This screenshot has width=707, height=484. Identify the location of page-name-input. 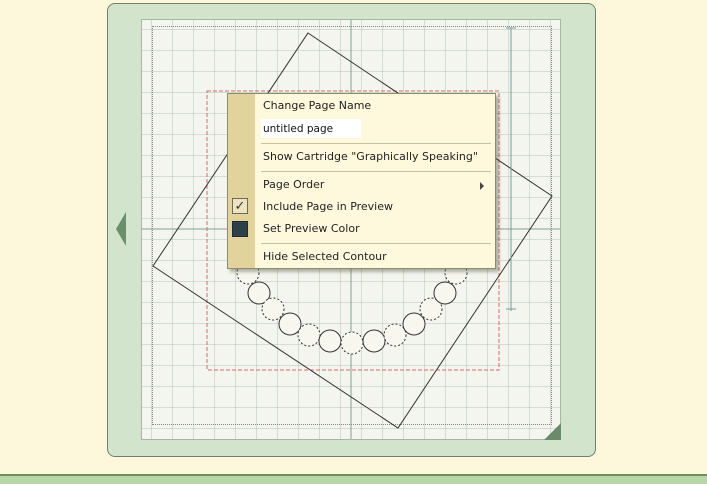
(311, 128).